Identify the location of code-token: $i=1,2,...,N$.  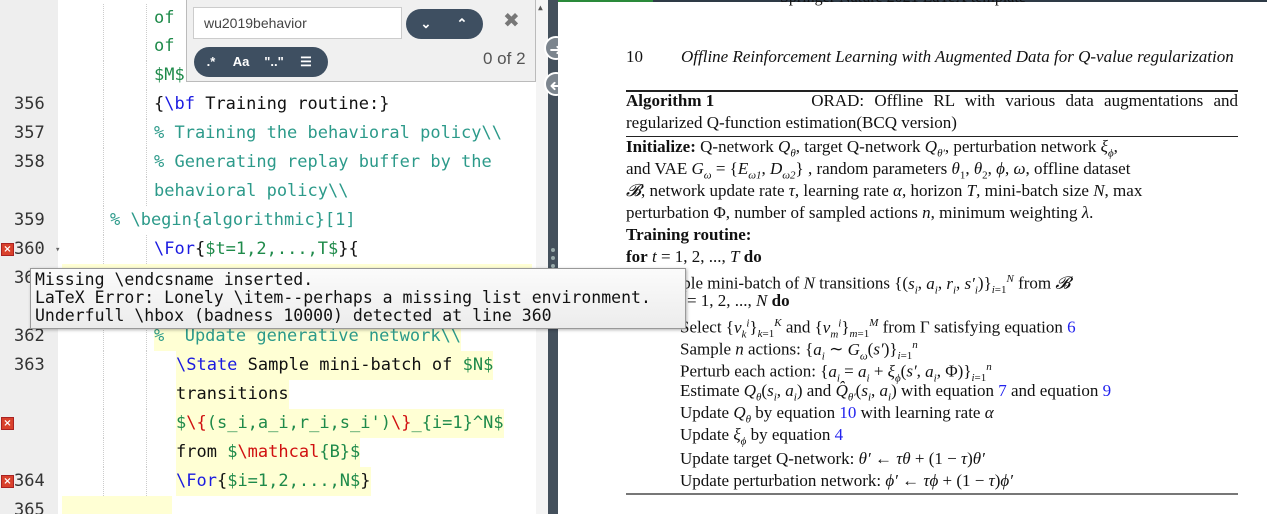
(294, 481).